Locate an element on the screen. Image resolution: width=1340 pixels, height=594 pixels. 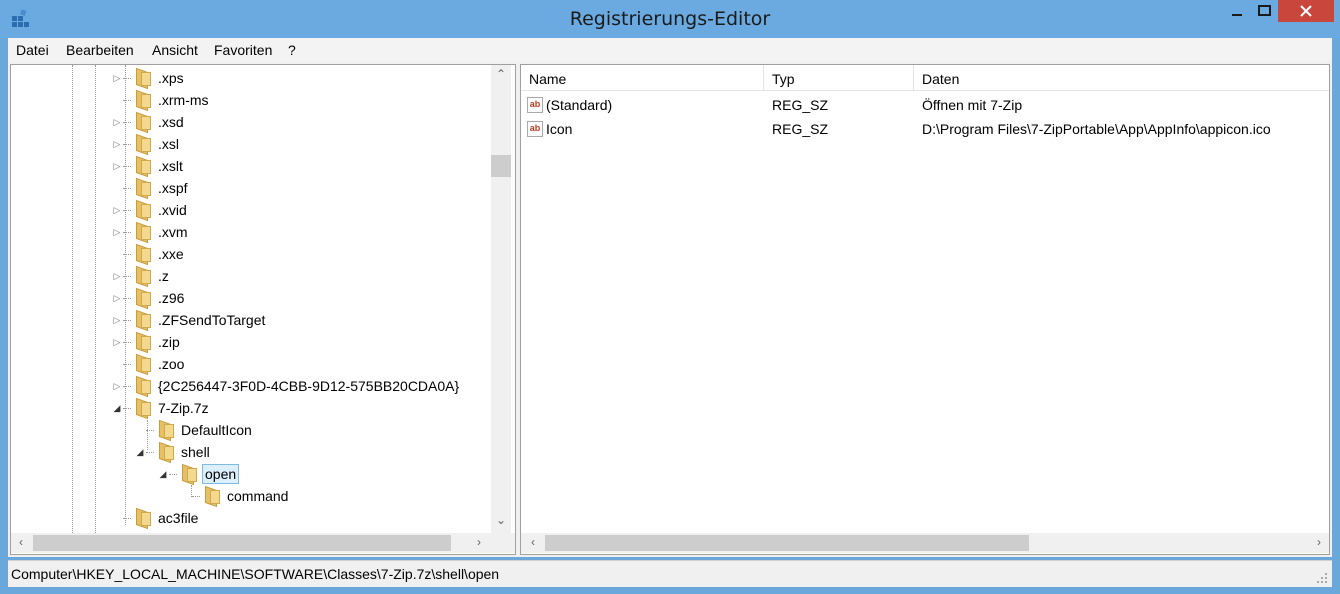
tree-item: .zoo is located at coordinates (148, 364).